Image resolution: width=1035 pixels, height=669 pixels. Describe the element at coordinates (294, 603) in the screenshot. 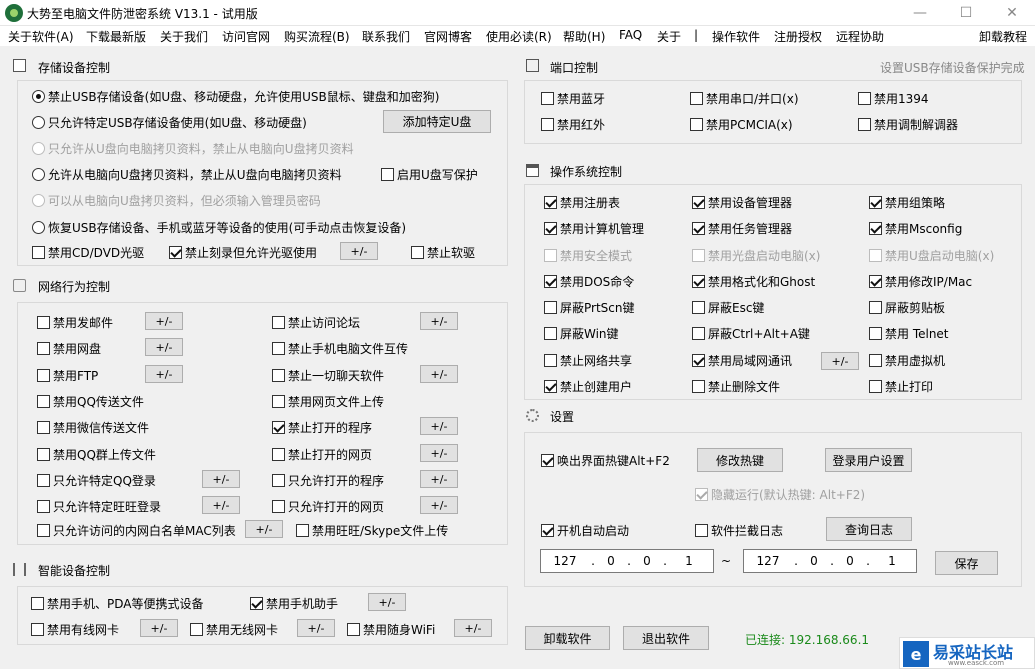

I see `disable-phone-assistant-checkbox: 禁用手机助手` at that location.